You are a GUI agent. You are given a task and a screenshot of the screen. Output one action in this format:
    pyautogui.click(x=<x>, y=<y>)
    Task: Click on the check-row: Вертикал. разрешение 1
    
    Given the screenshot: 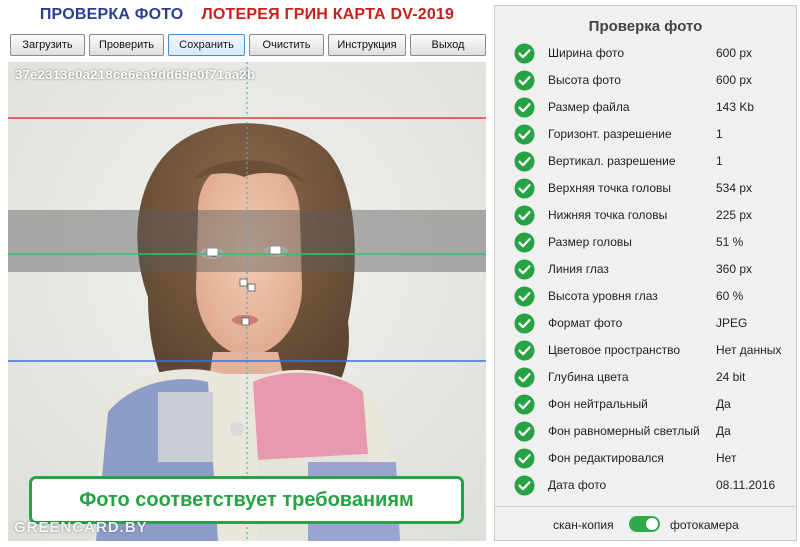 What is the action you would take?
    pyautogui.click(x=645, y=161)
    